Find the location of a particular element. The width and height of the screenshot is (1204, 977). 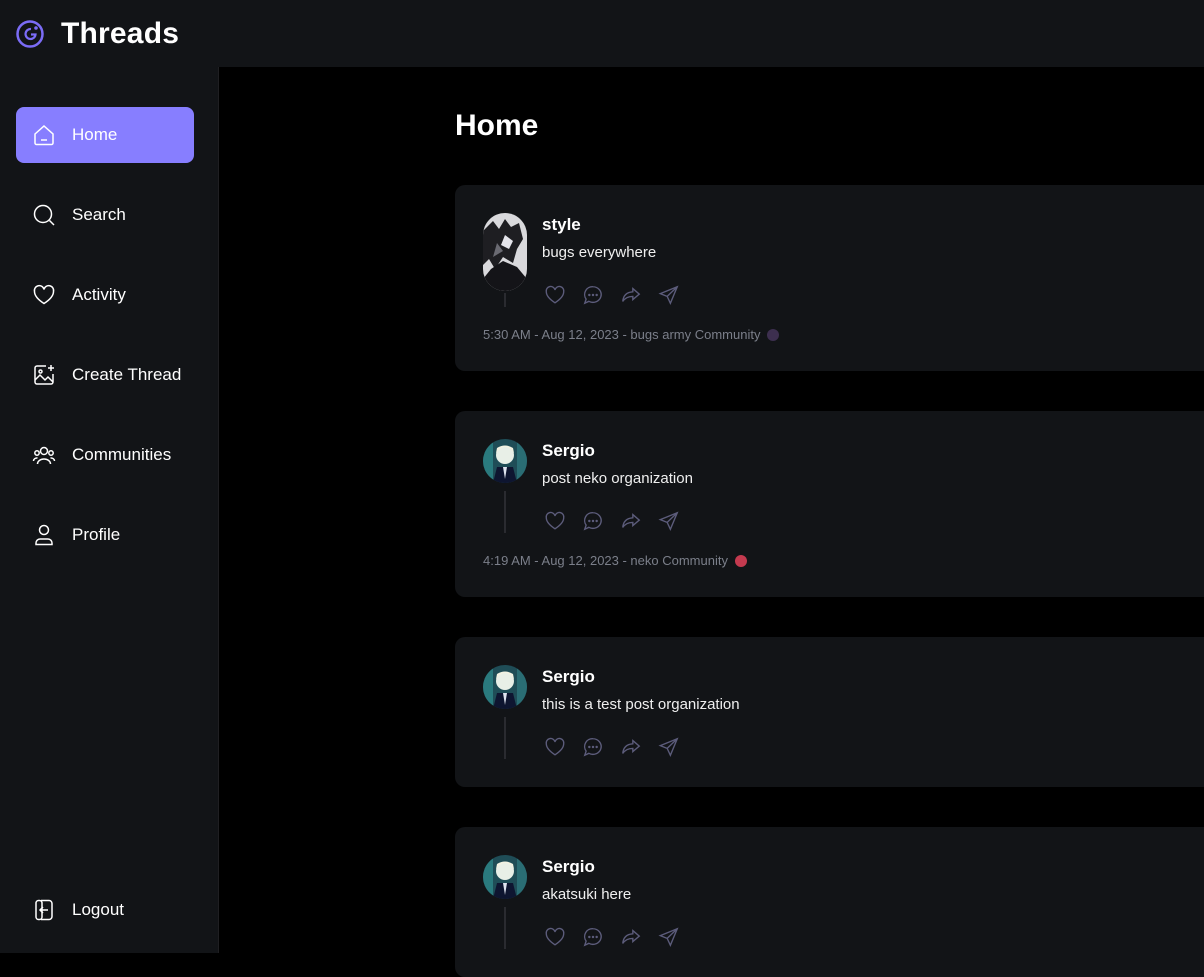

sidebar-item-label: Home is located at coordinates (95, 134).